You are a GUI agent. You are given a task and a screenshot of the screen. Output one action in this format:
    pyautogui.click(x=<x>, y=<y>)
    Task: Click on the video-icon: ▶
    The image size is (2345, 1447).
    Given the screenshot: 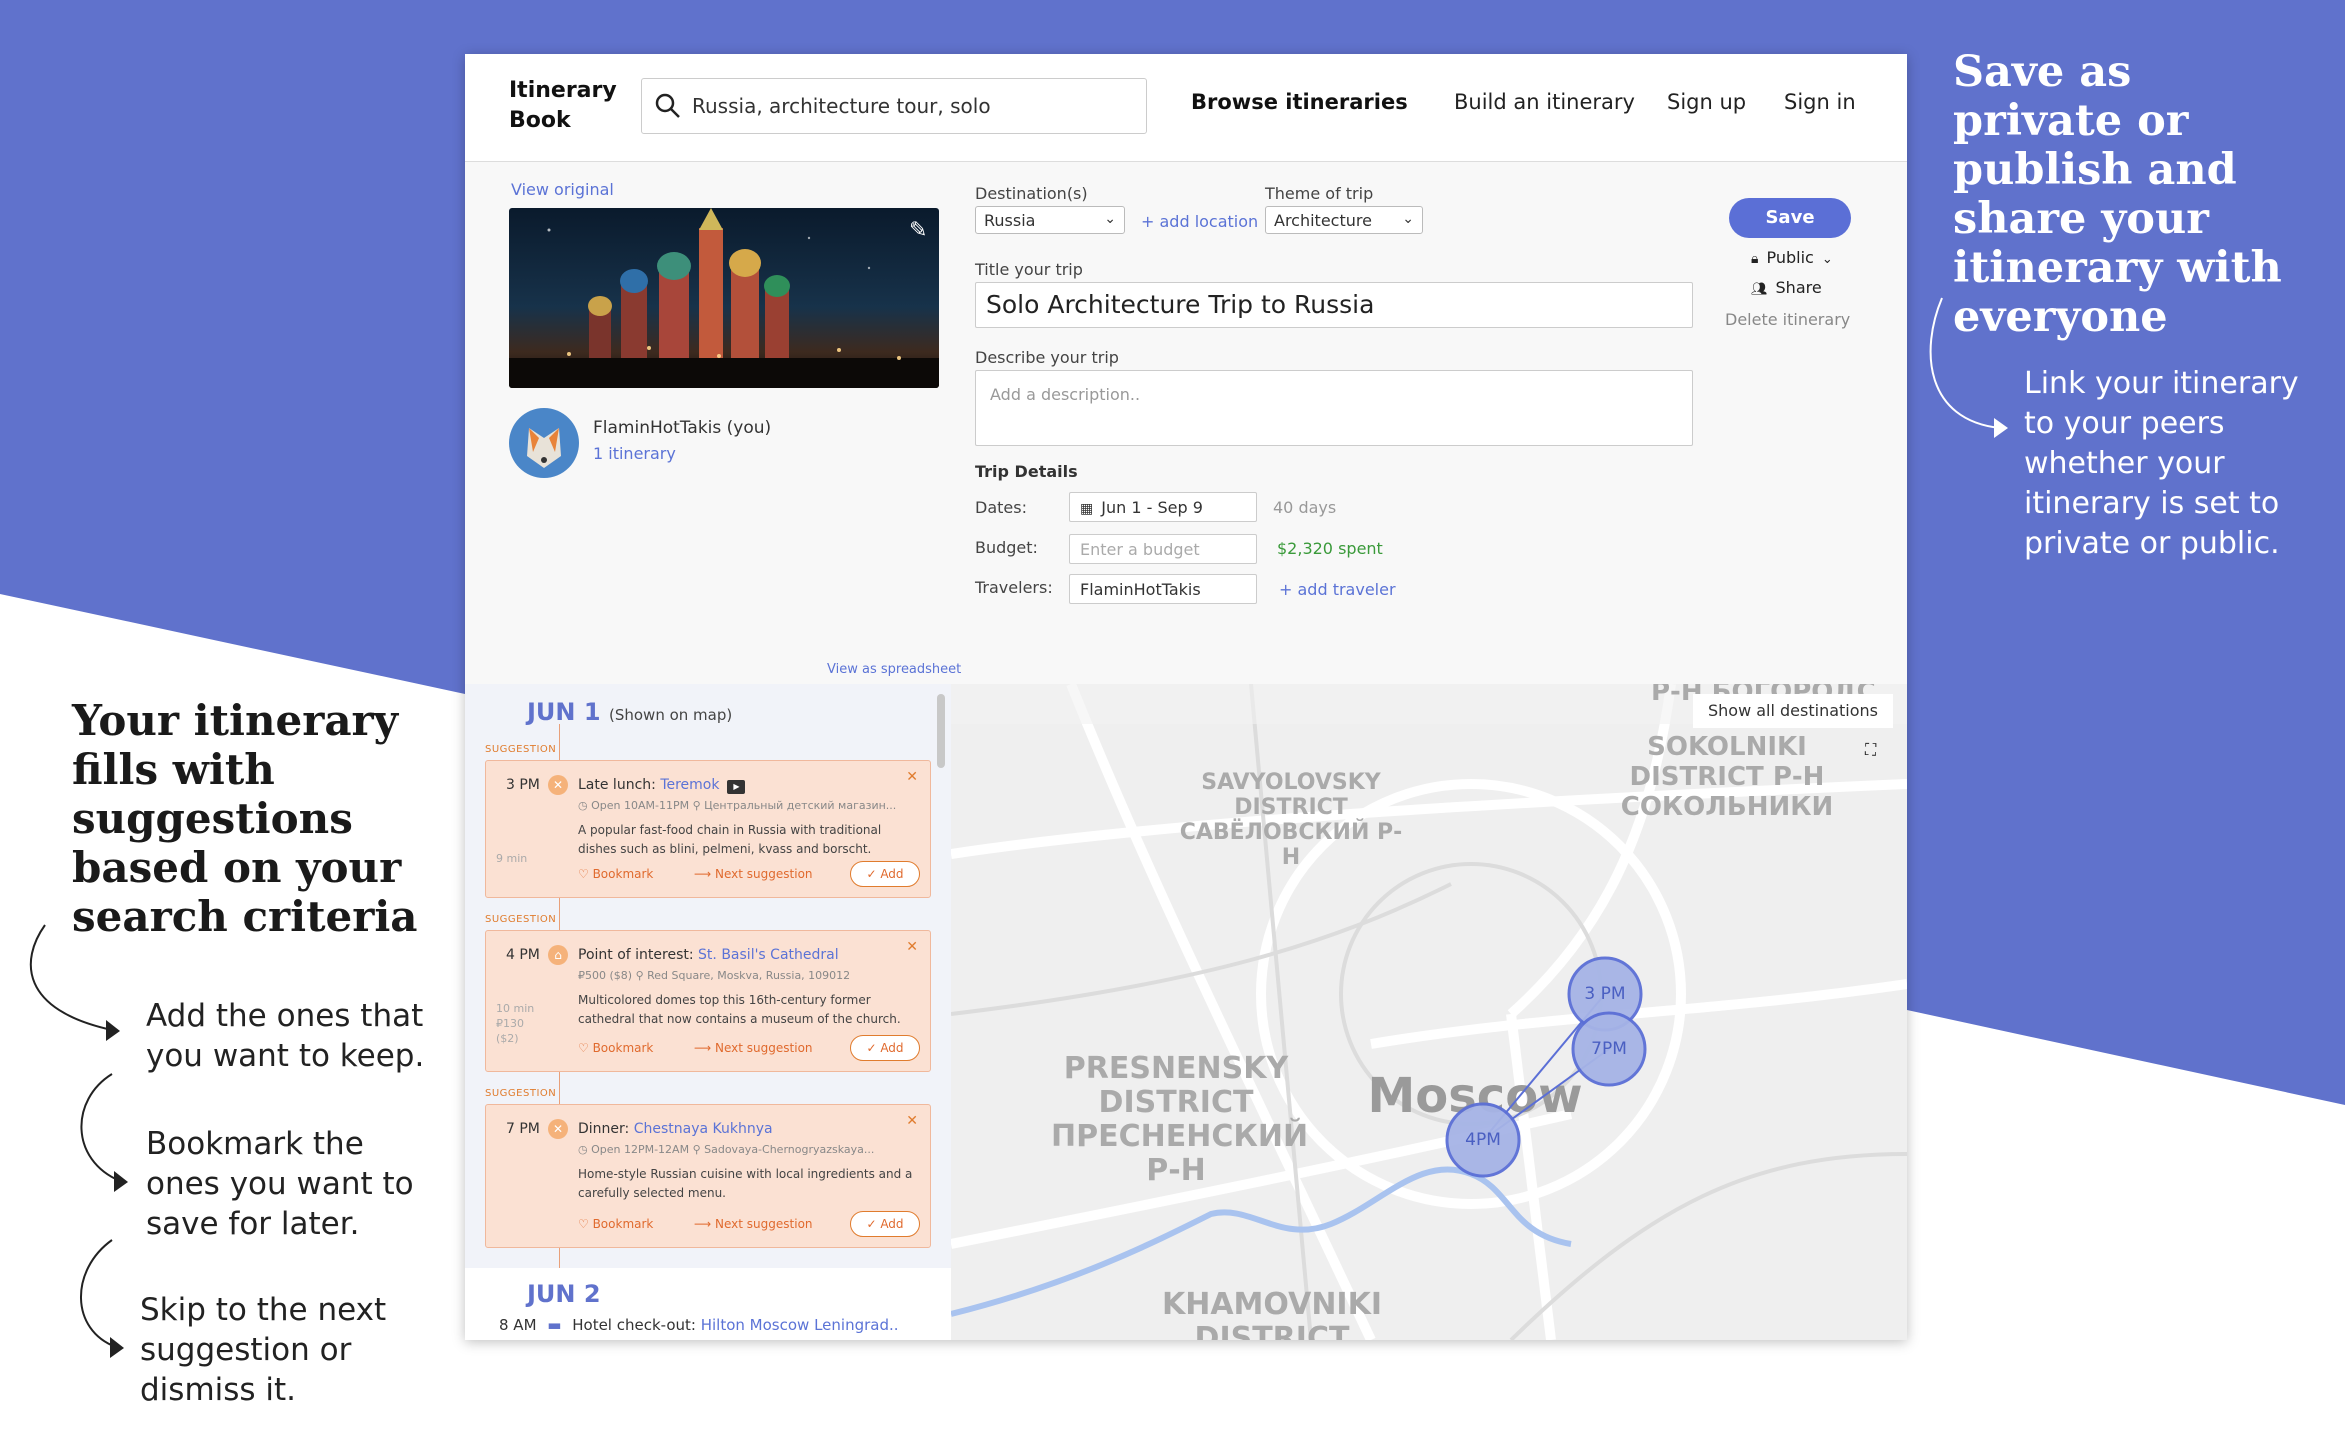 What is the action you would take?
    pyautogui.click(x=736, y=787)
    